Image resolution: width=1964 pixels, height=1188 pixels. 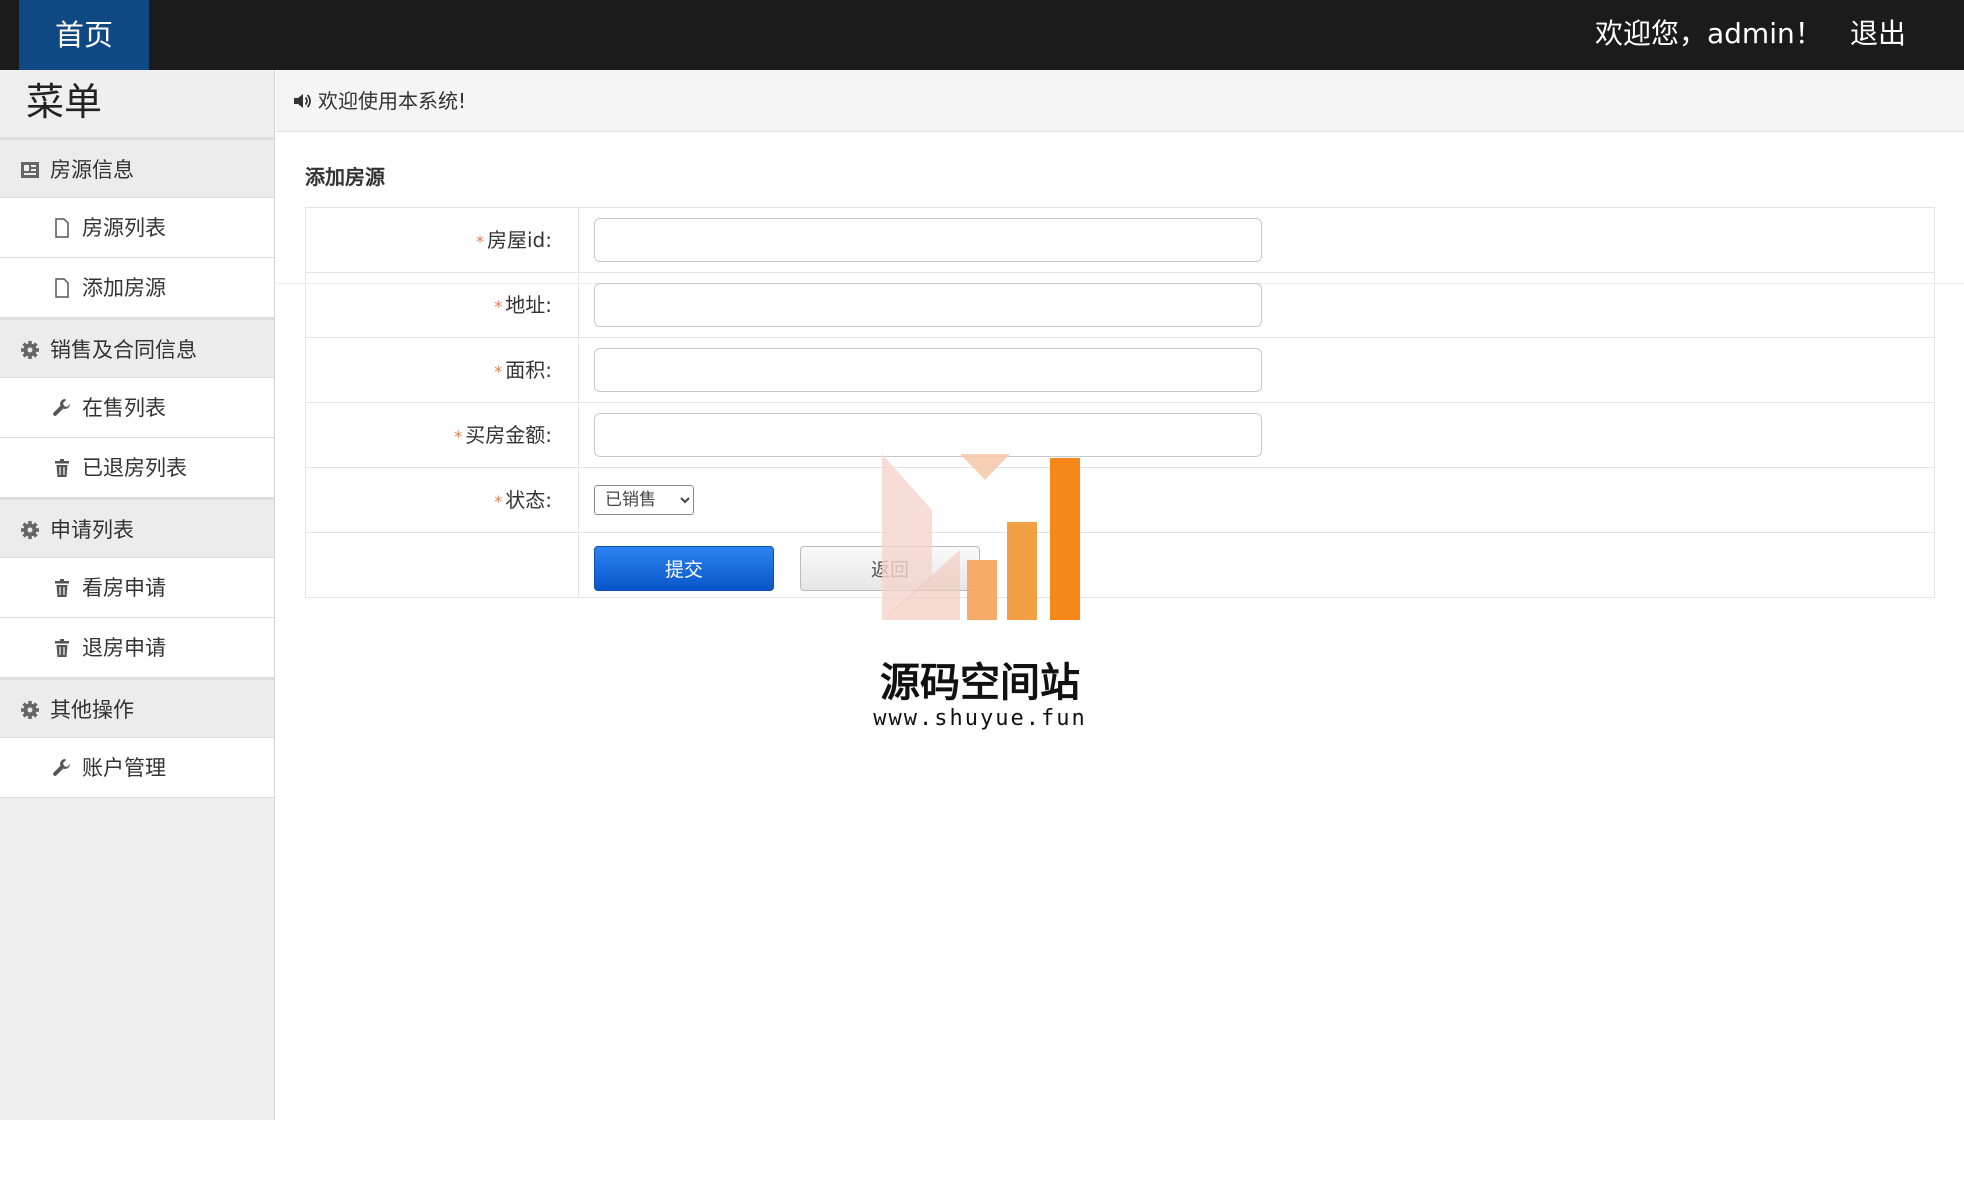 I want to click on address-input, so click(x=928, y=305).